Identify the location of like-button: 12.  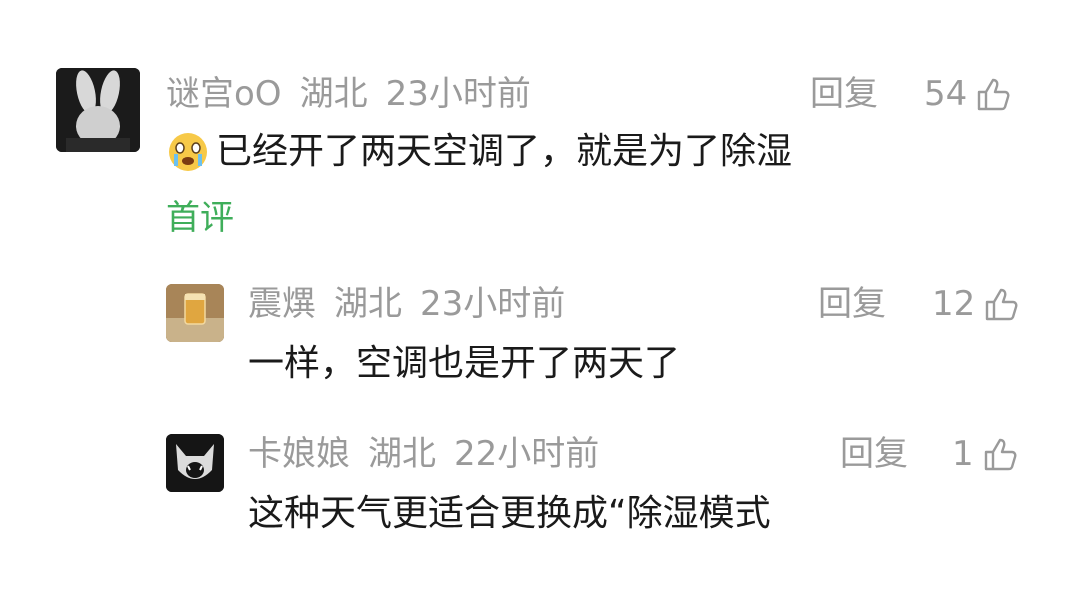
(975, 304).